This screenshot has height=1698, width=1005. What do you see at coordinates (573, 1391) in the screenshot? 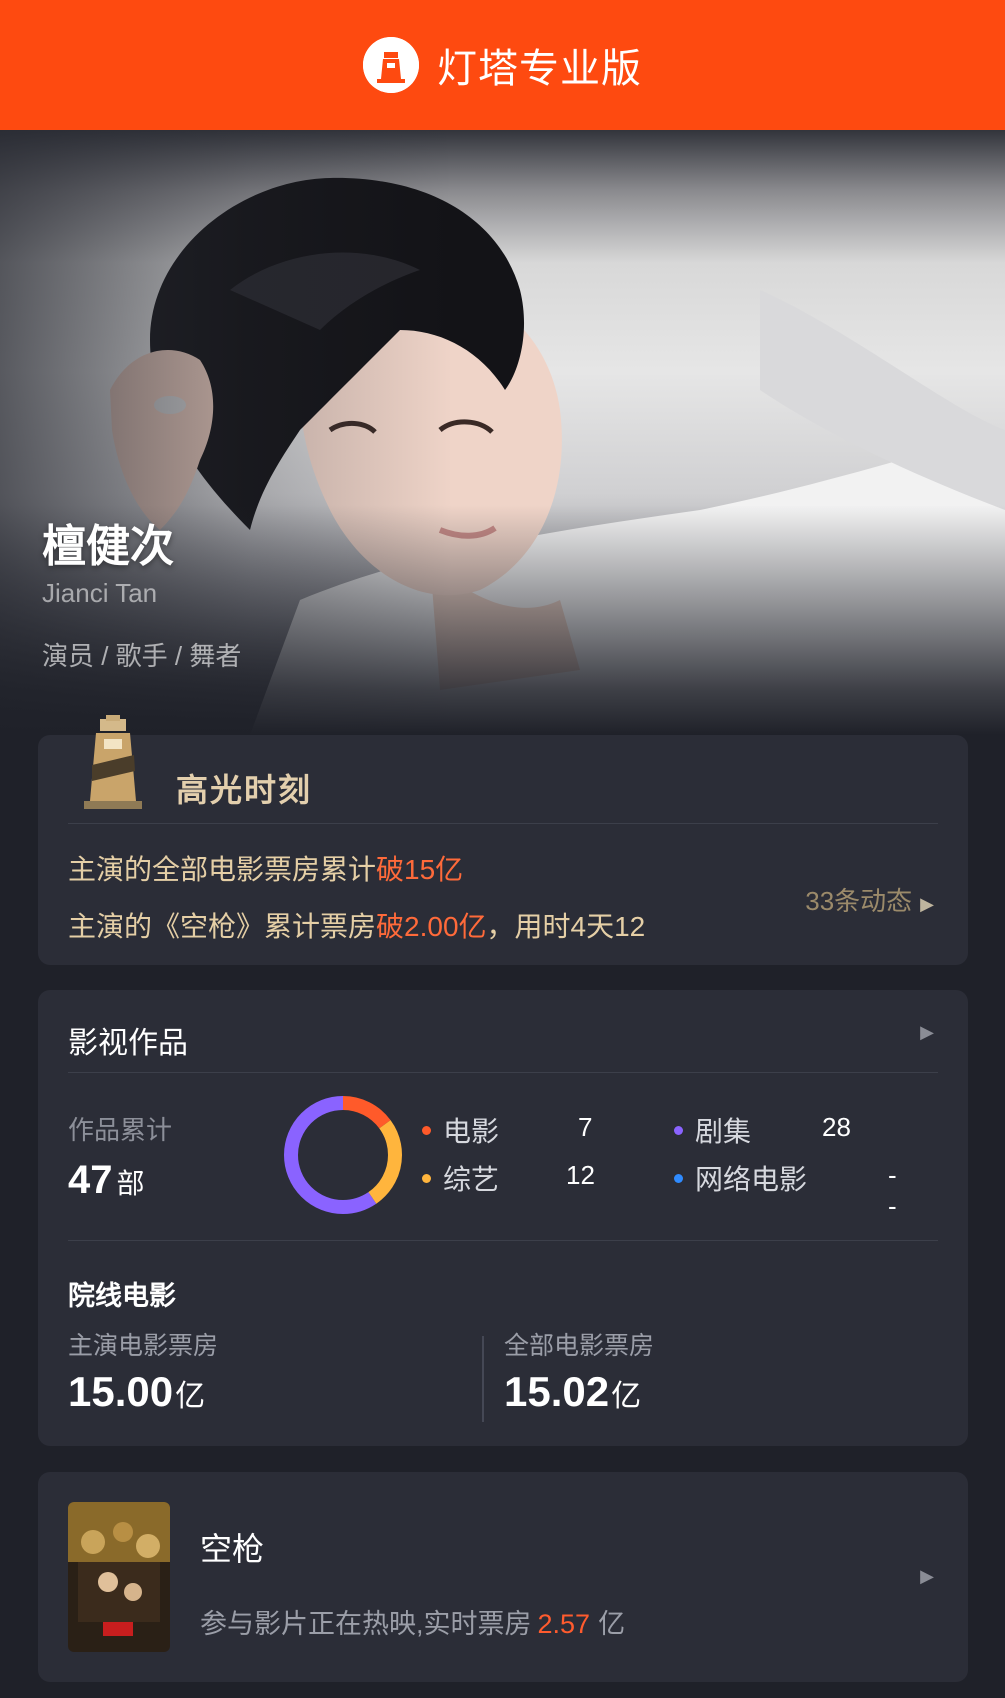
I see `all-box-office-value: 15.02亿` at bounding box center [573, 1391].